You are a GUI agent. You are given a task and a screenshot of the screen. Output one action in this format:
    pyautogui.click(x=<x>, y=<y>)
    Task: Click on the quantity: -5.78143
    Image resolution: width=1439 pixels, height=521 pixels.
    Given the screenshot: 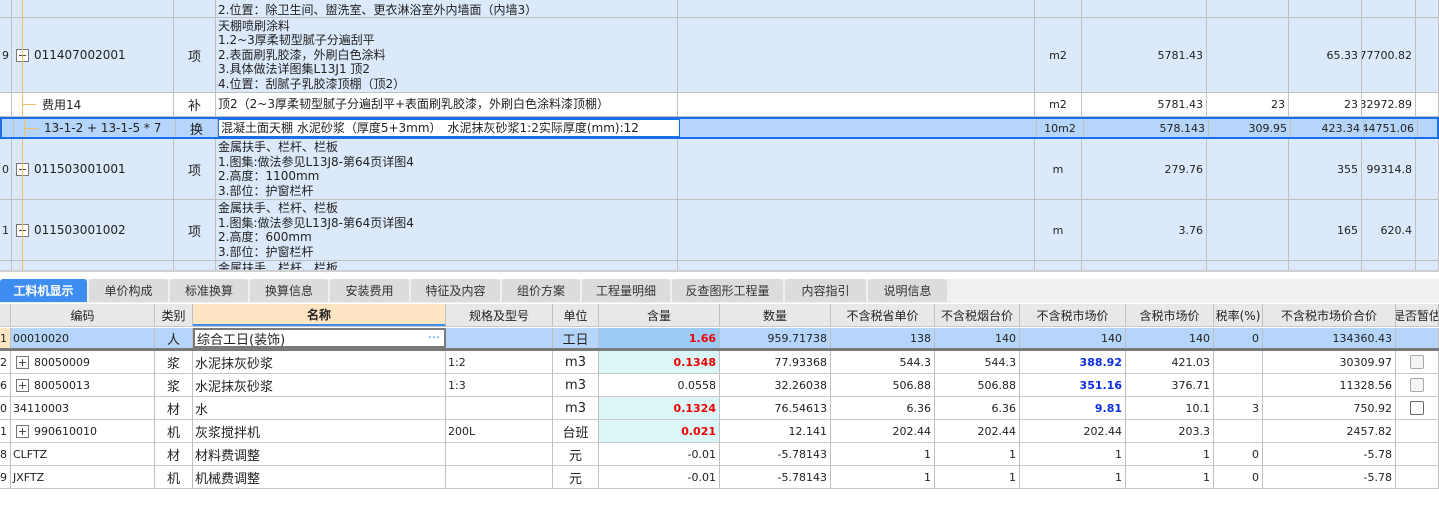 What is the action you would take?
    pyautogui.click(x=775, y=477)
    